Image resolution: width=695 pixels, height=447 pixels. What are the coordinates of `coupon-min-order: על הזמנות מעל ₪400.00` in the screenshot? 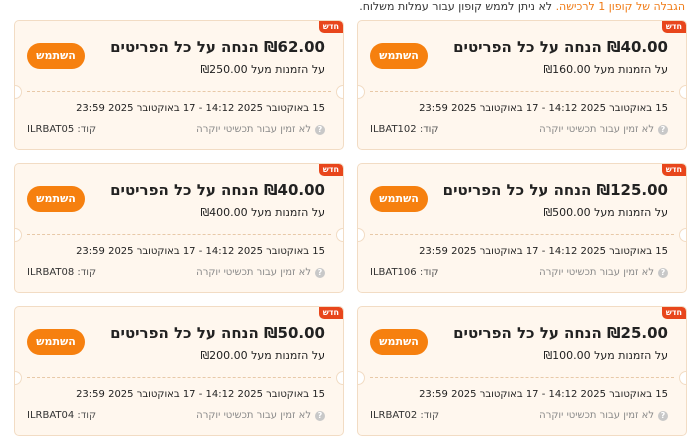 It's located at (262, 212).